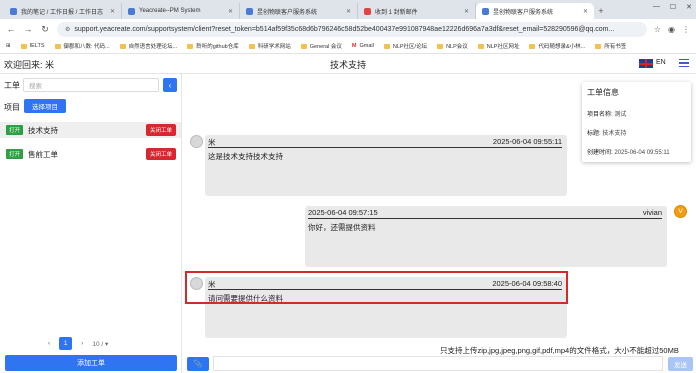 This screenshot has width=696, height=373. What do you see at coordinates (610, 46) in the screenshot?
I see `bookmark-item: 所有书签` at bounding box center [610, 46].